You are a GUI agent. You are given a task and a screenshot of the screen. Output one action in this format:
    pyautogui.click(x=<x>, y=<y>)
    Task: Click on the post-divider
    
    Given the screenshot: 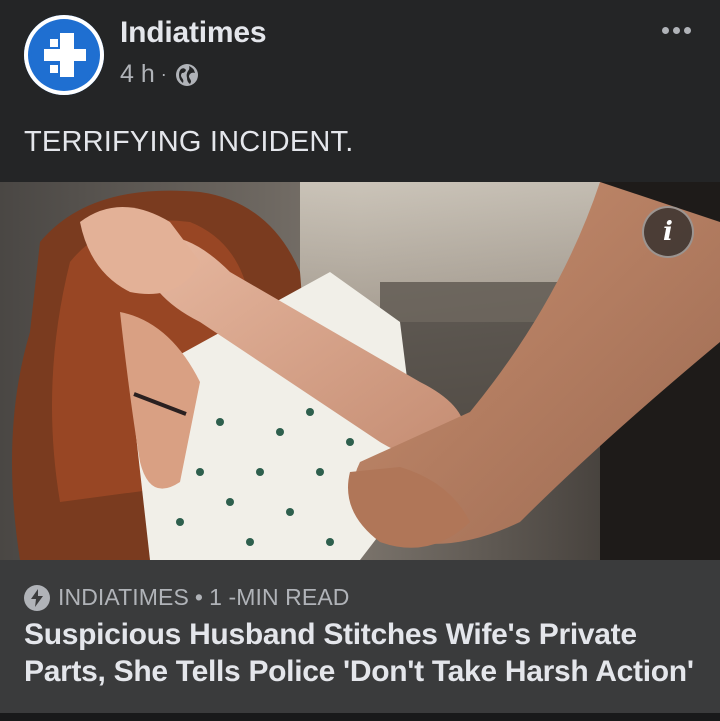 What is the action you would take?
    pyautogui.click(x=360, y=717)
    